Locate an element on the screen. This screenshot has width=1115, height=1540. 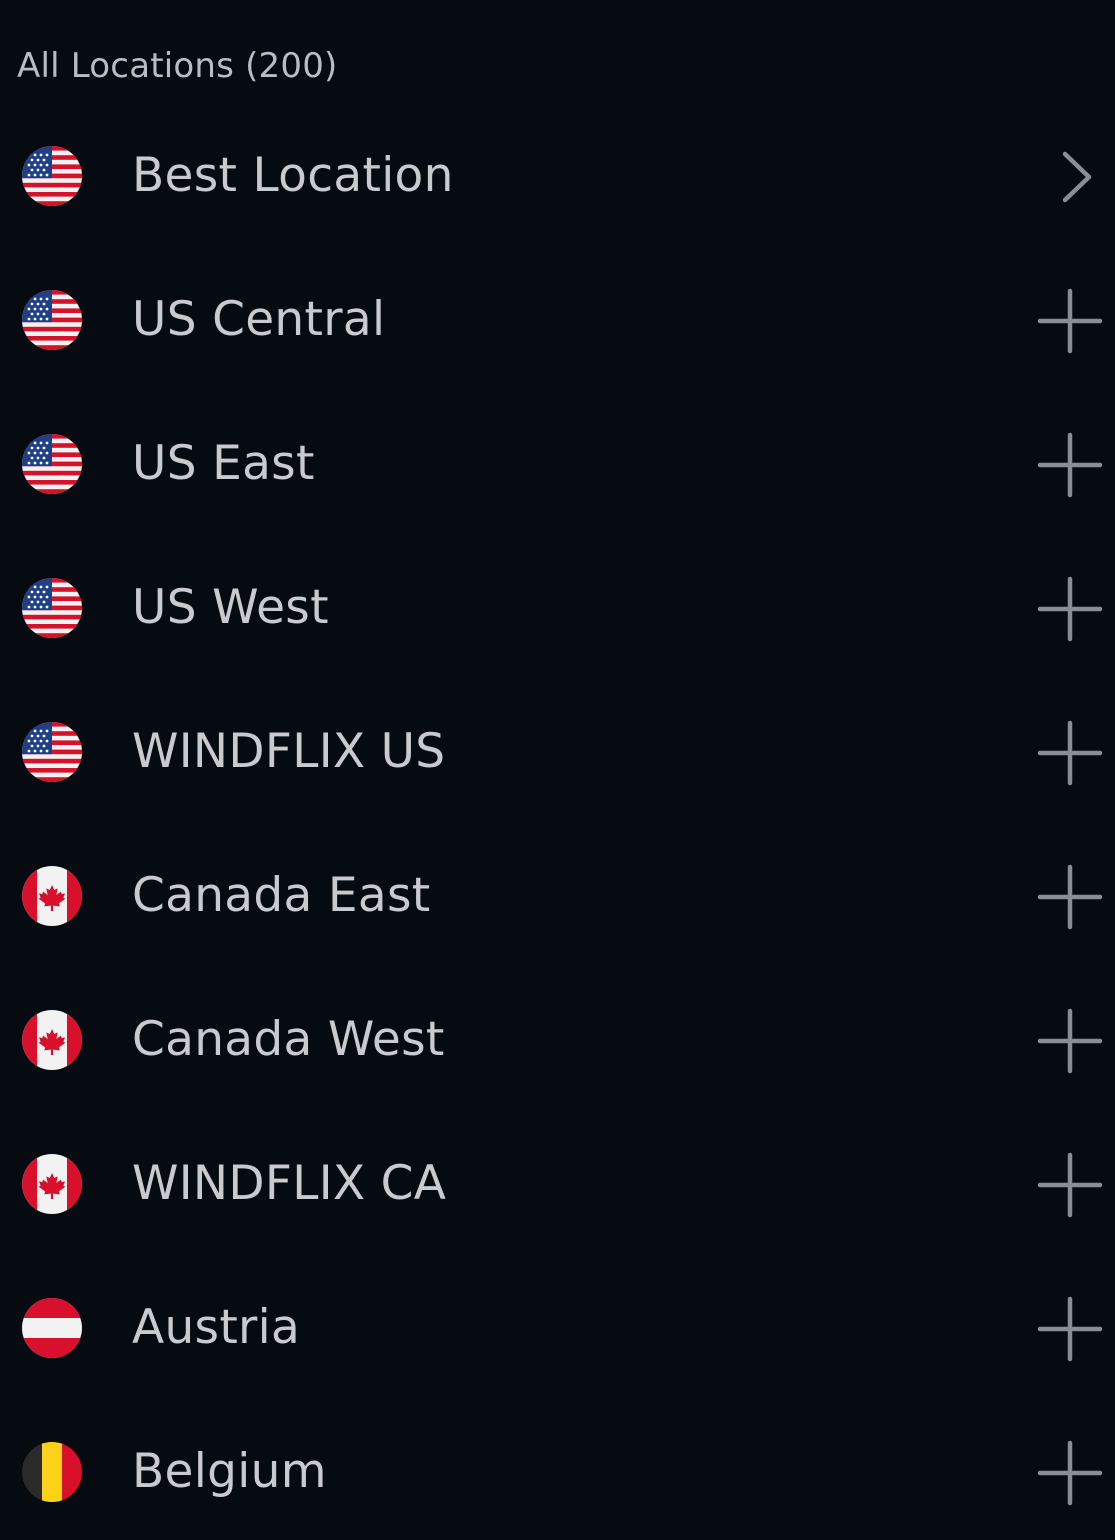
location-row-us-central: US Central is located at coordinates (557, 320).